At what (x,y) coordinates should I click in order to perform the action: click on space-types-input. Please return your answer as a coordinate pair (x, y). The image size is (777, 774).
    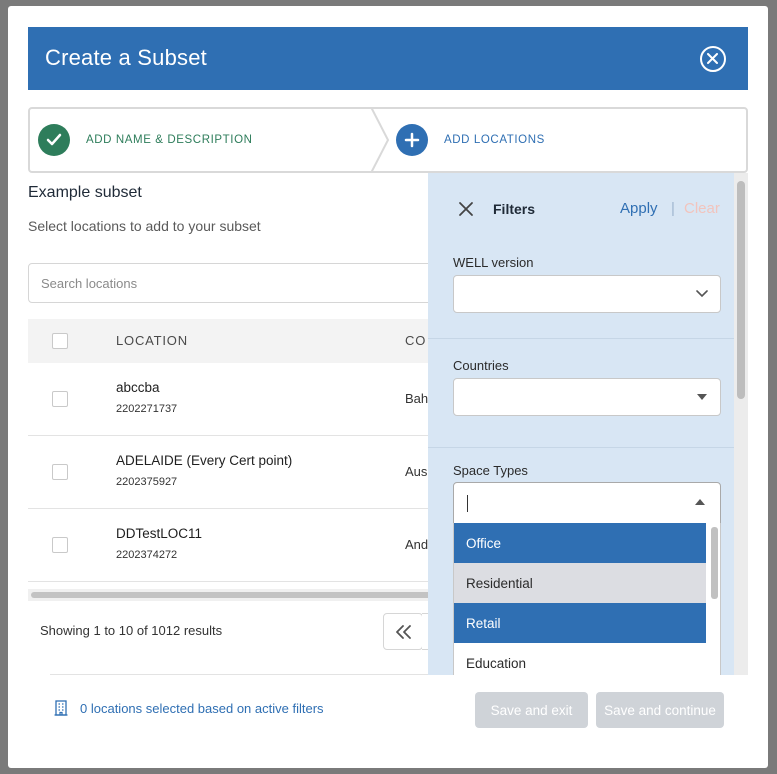
    Looking at the image, I should click on (587, 503).